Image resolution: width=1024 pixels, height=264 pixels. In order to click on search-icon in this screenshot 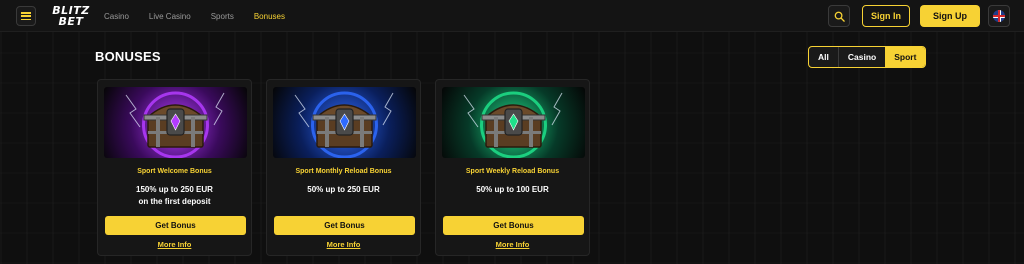, I will do `click(839, 16)`.